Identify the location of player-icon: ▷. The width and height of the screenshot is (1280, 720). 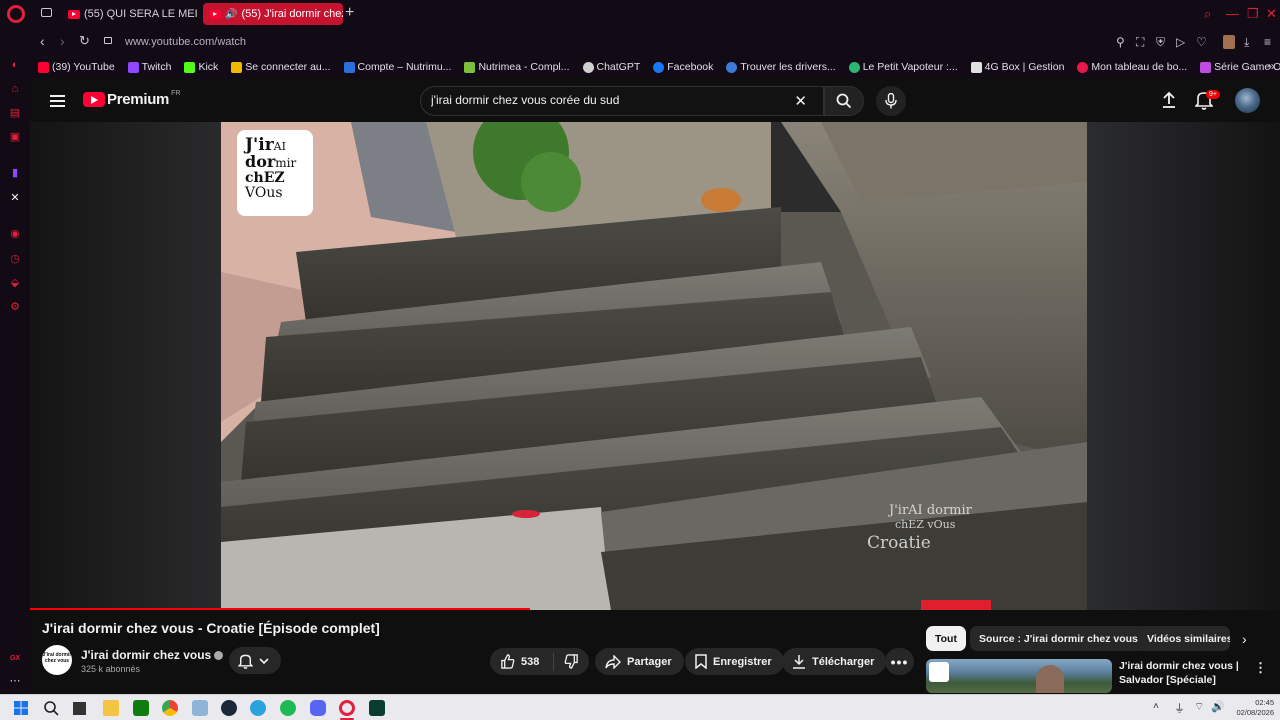
(1180, 42).